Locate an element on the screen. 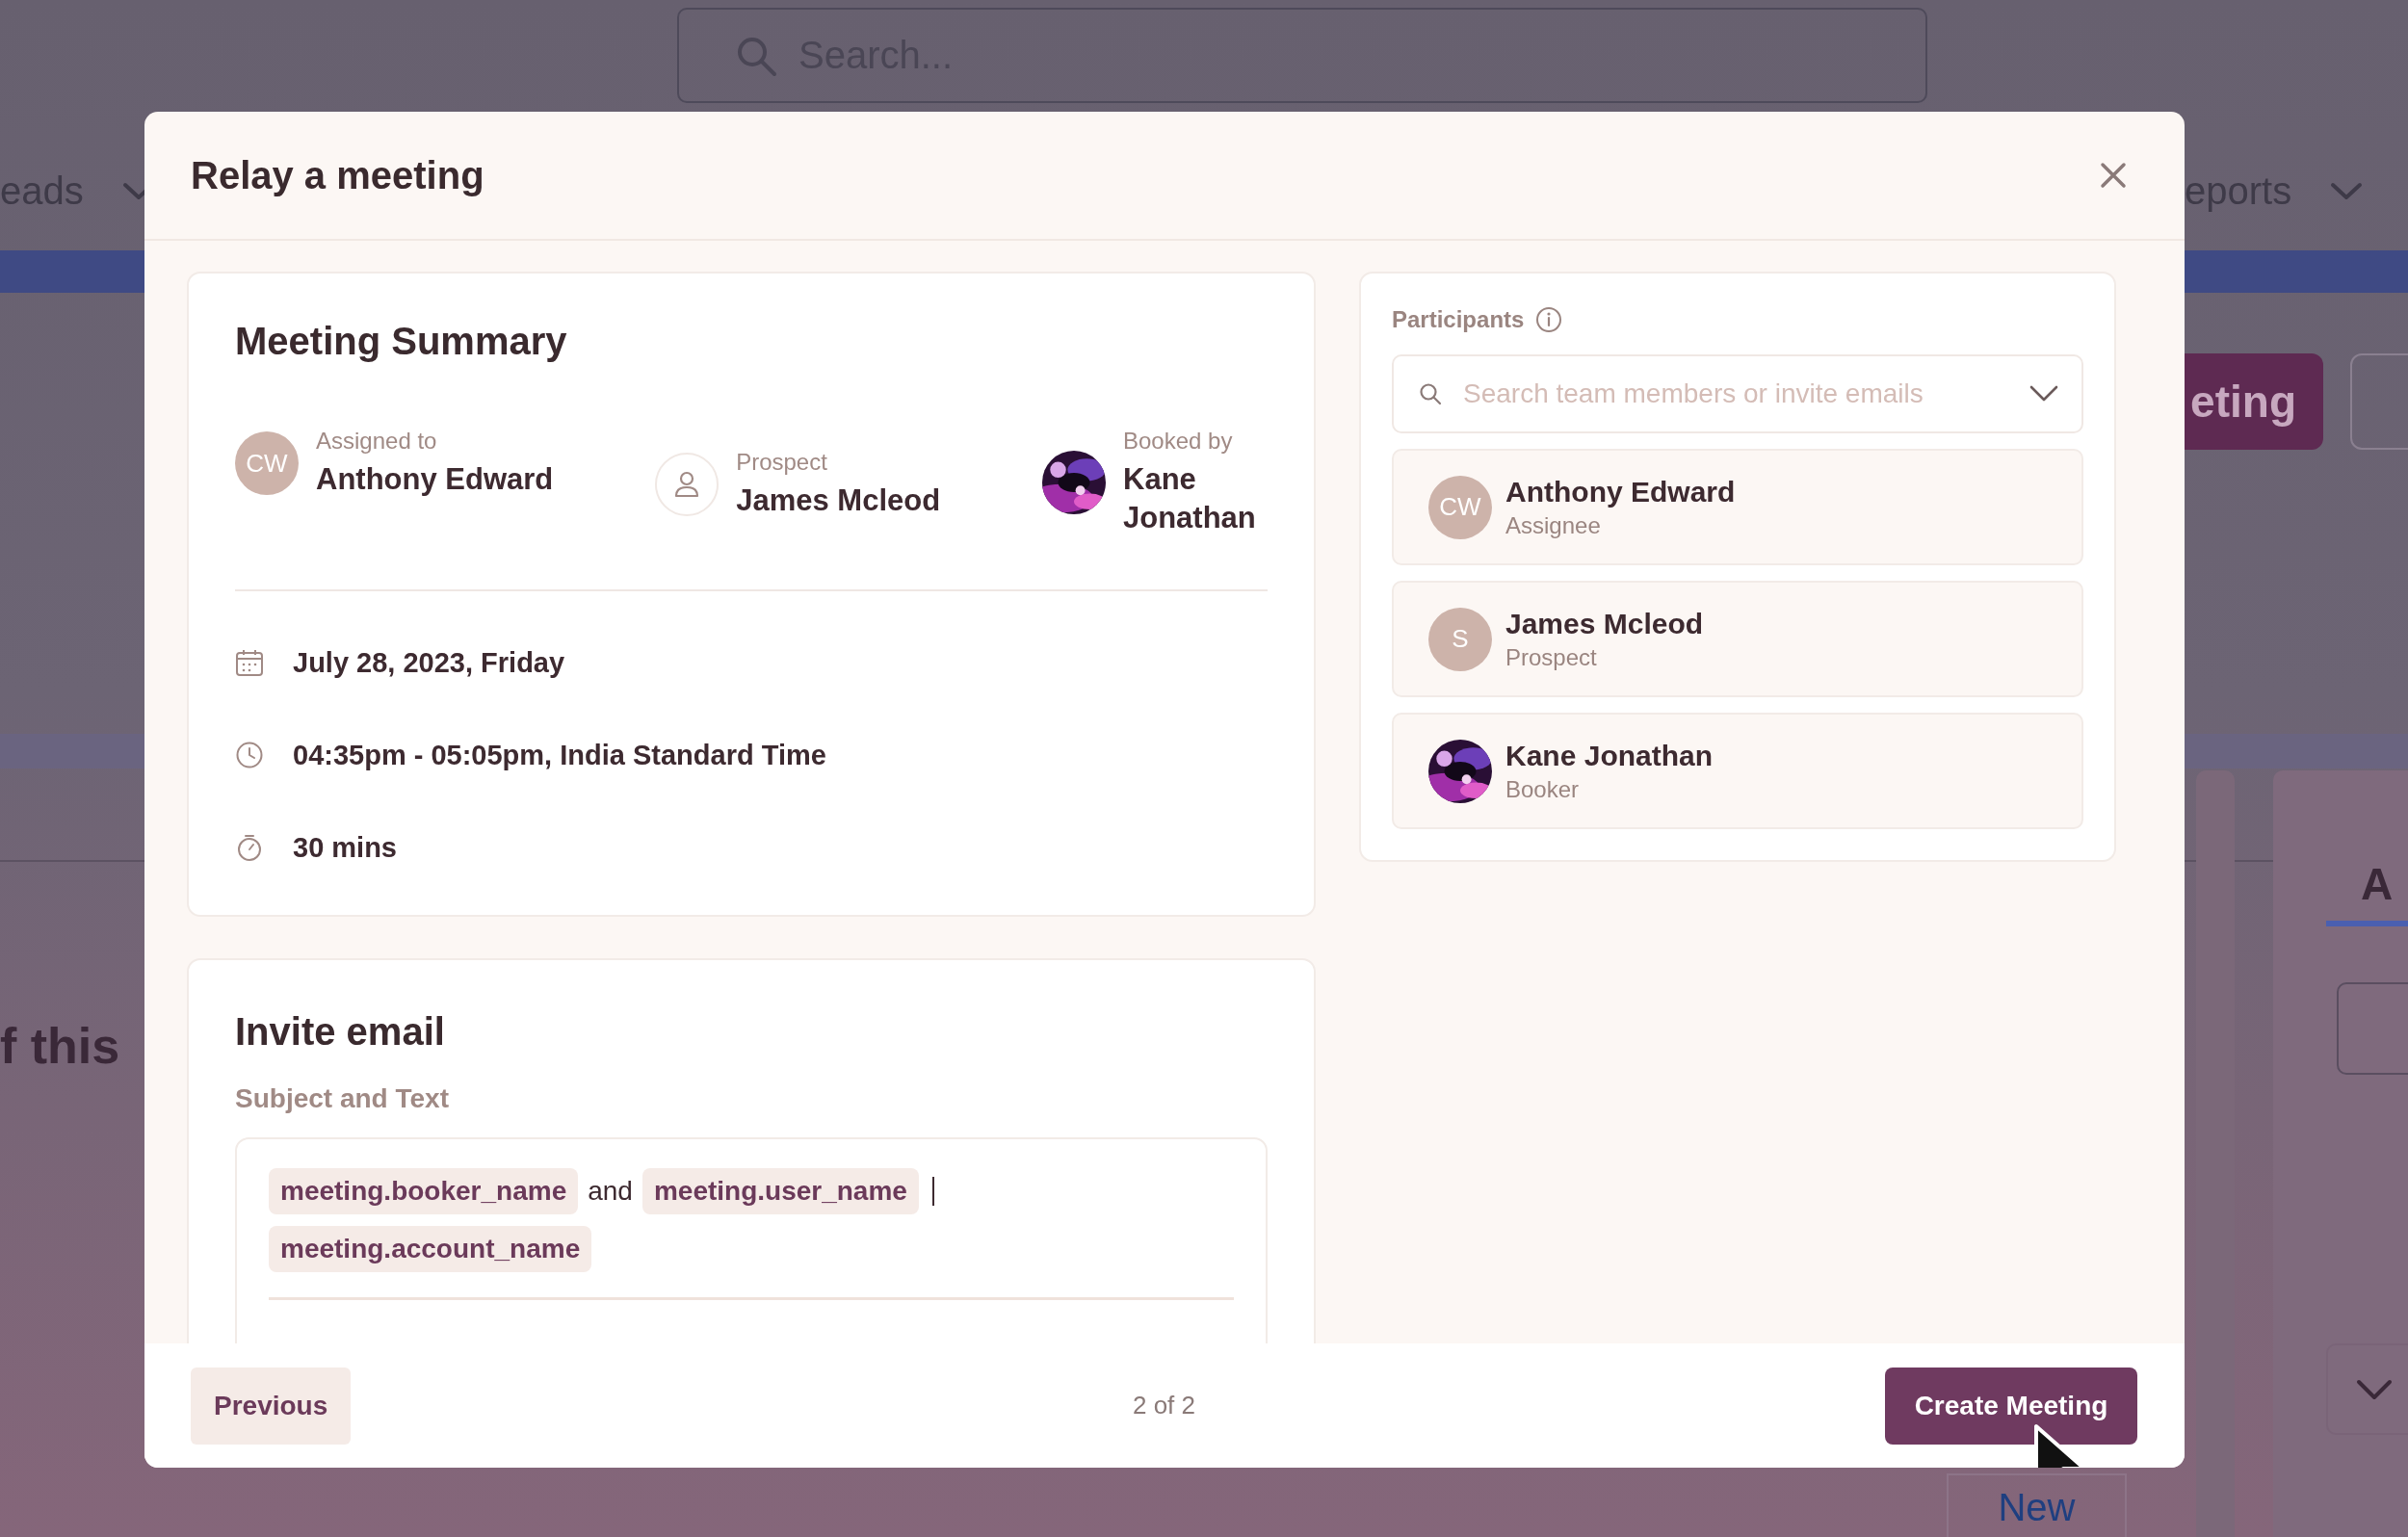 This screenshot has width=2408, height=1537. person-name: Kane Jonathan is located at coordinates (1190, 498).